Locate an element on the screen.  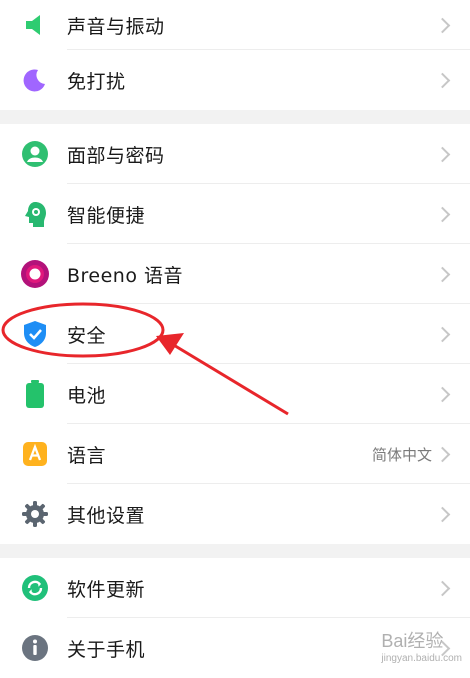
settings-item-language: 语言 简体中文 is located at coordinates (235, 454).